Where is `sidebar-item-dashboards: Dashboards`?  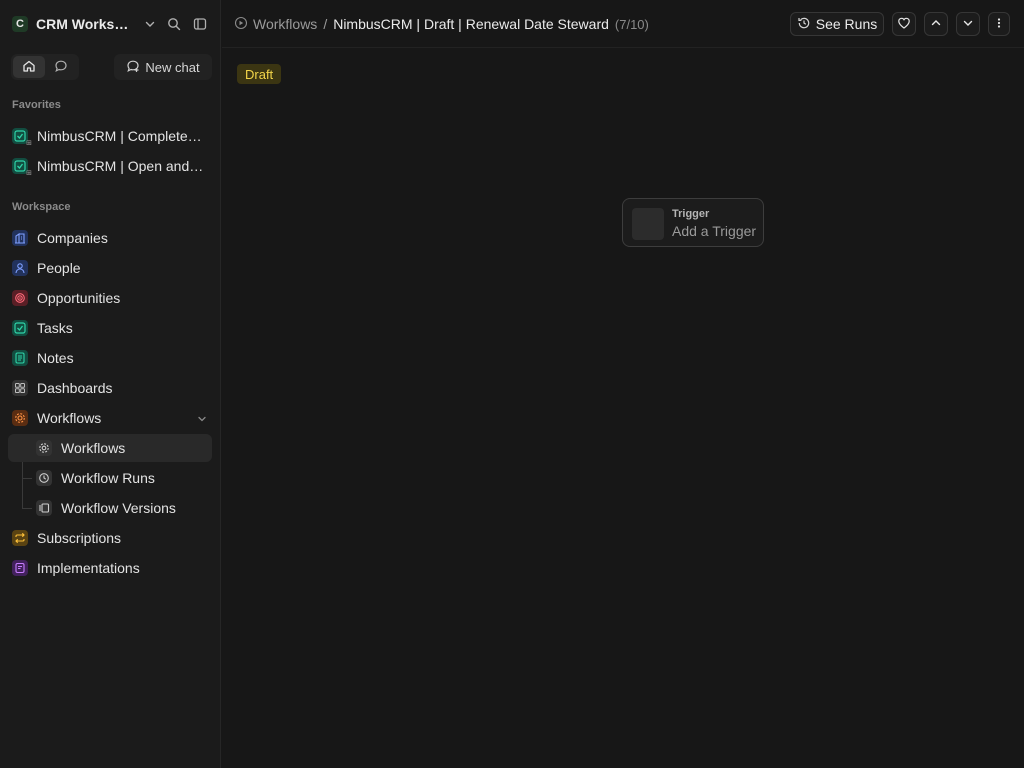
sidebar-item-dashboards: Dashboards is located at coordinates (110, 388).